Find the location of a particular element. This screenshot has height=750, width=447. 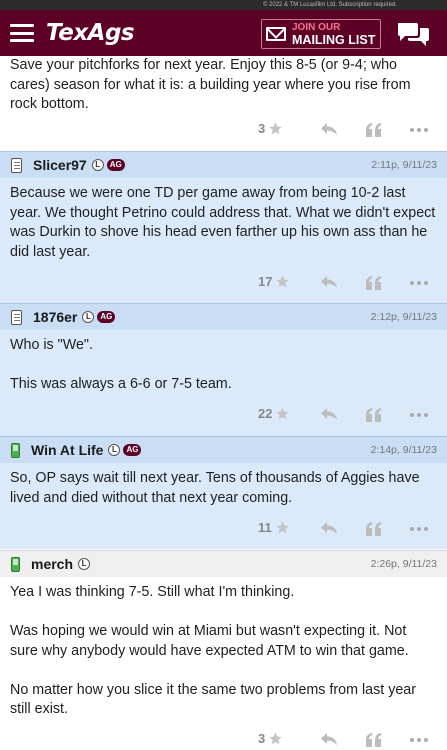

post-header: merch L 2:26p, 9/11/23 is located at coordinates (223, 564).